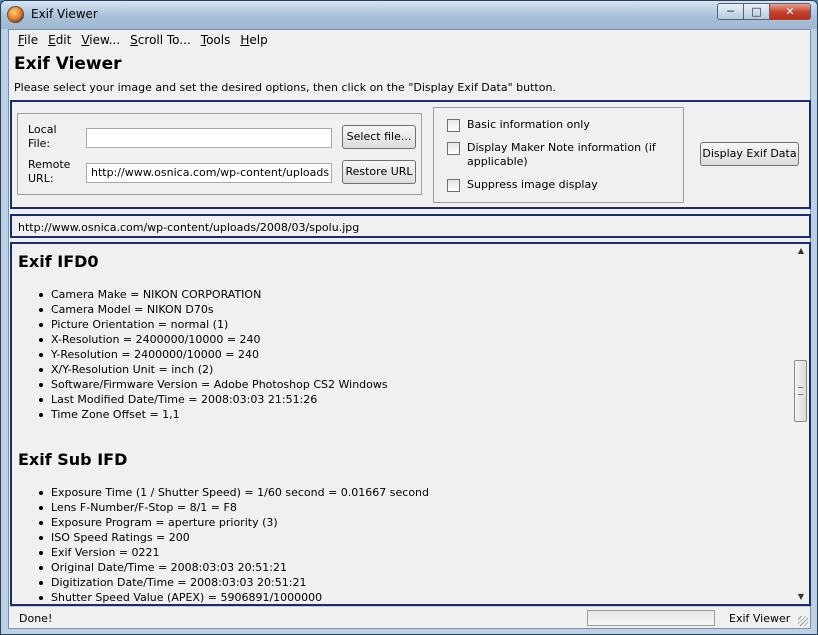 The height and width of the screenshot is (635, 818). What do you see at coordinates (416, 309) in the screenshot?
I see `list-item: Camera Model = NIKON D70s` at bounding box center [416, 309].